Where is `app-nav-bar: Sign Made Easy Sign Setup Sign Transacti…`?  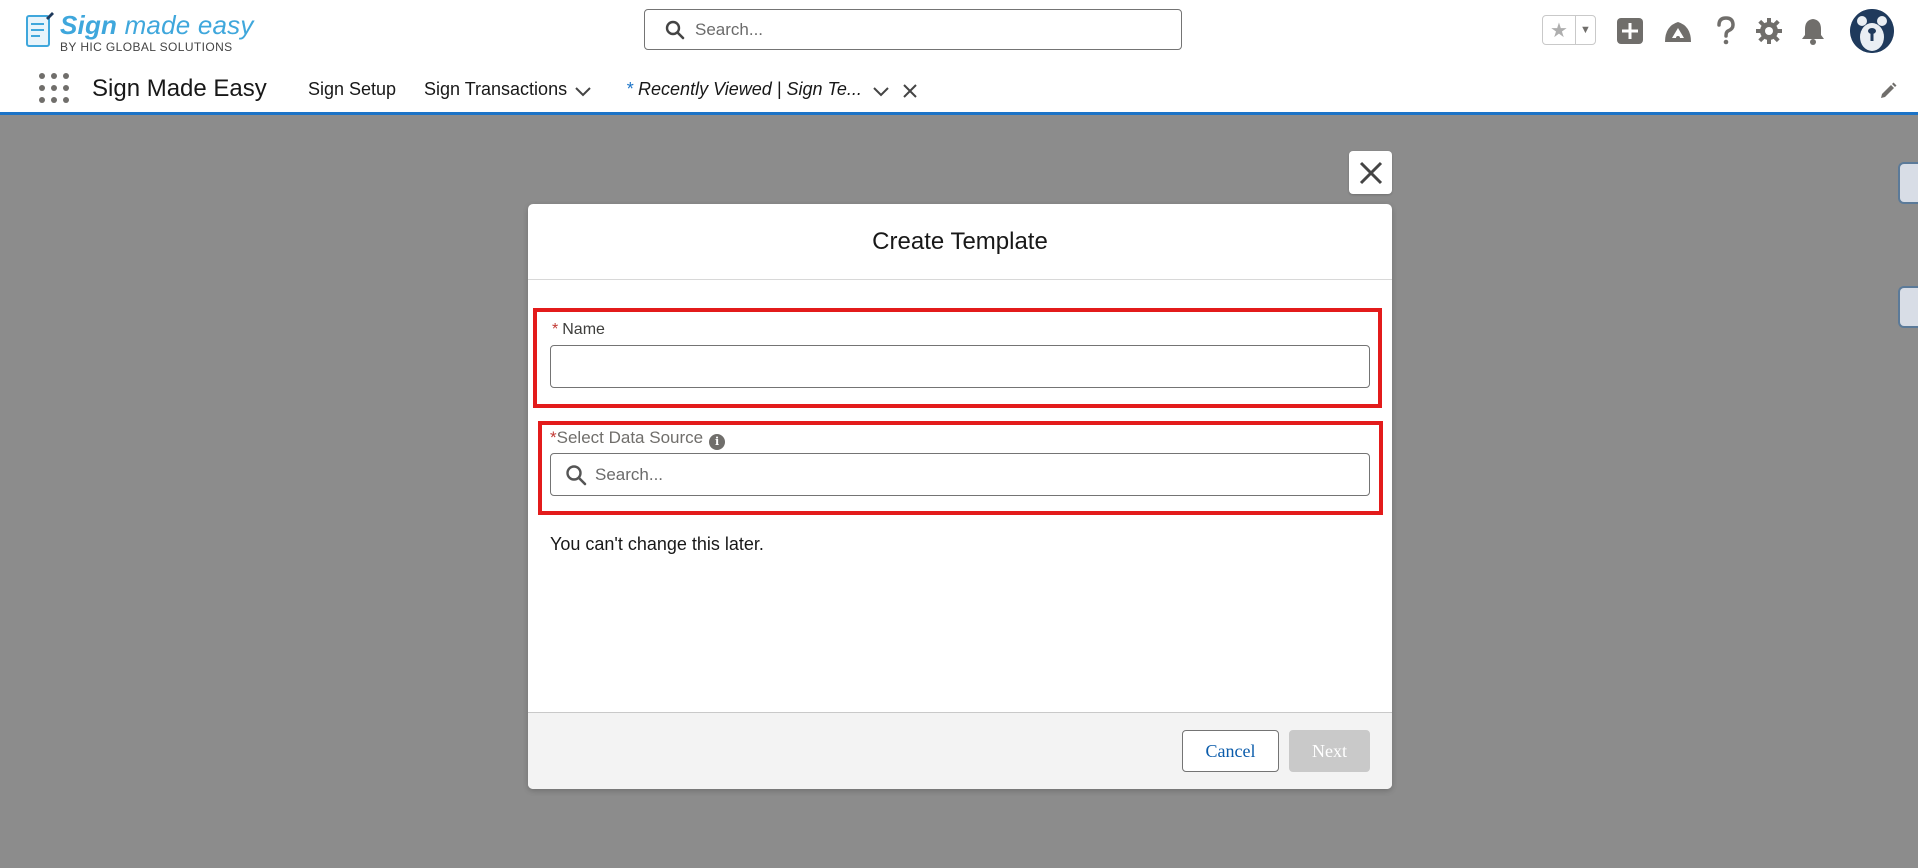 app-nav-bar: Sign Made Easy Sign Setup Sign Transacti… is located at coordinates (959, 88).